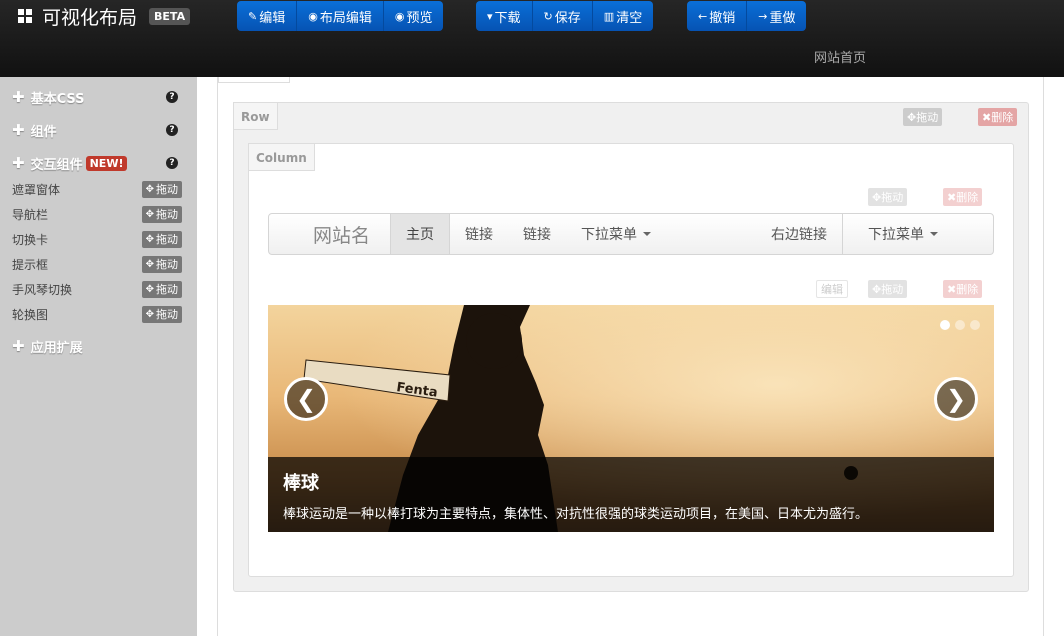 The width and height of the screenshot is (1064, 636). Describe the element at coordinates (25, 16) in the screenshot. I see `grid-icon` at that location.